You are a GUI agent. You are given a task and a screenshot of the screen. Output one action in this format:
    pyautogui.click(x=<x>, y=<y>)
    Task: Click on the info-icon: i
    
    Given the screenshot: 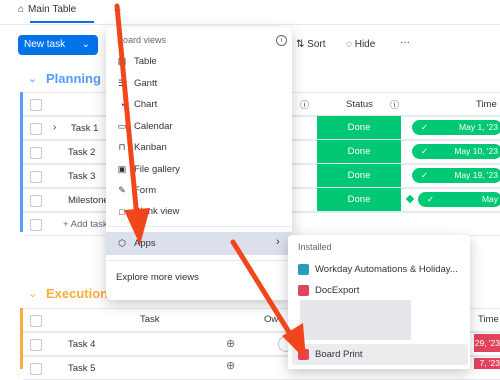 What is the action you would take?
    pyautogui.click(x=281, y=40)
    